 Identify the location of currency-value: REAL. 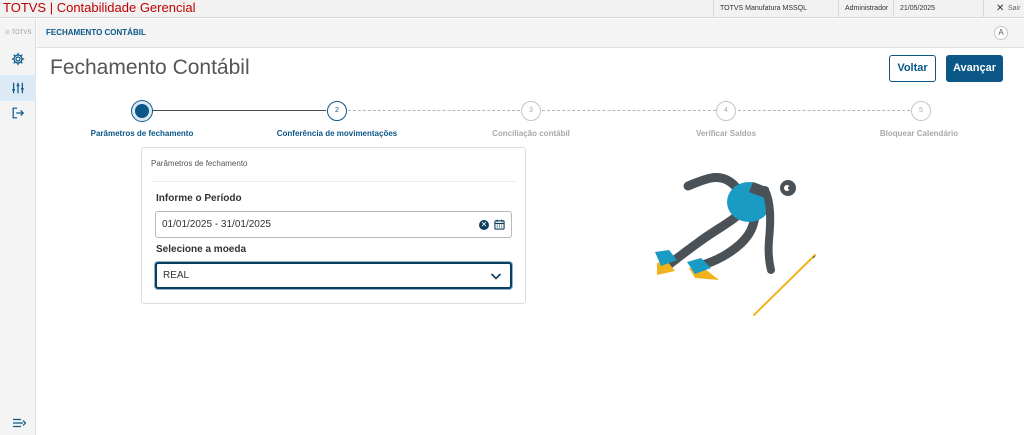
(176, 275).